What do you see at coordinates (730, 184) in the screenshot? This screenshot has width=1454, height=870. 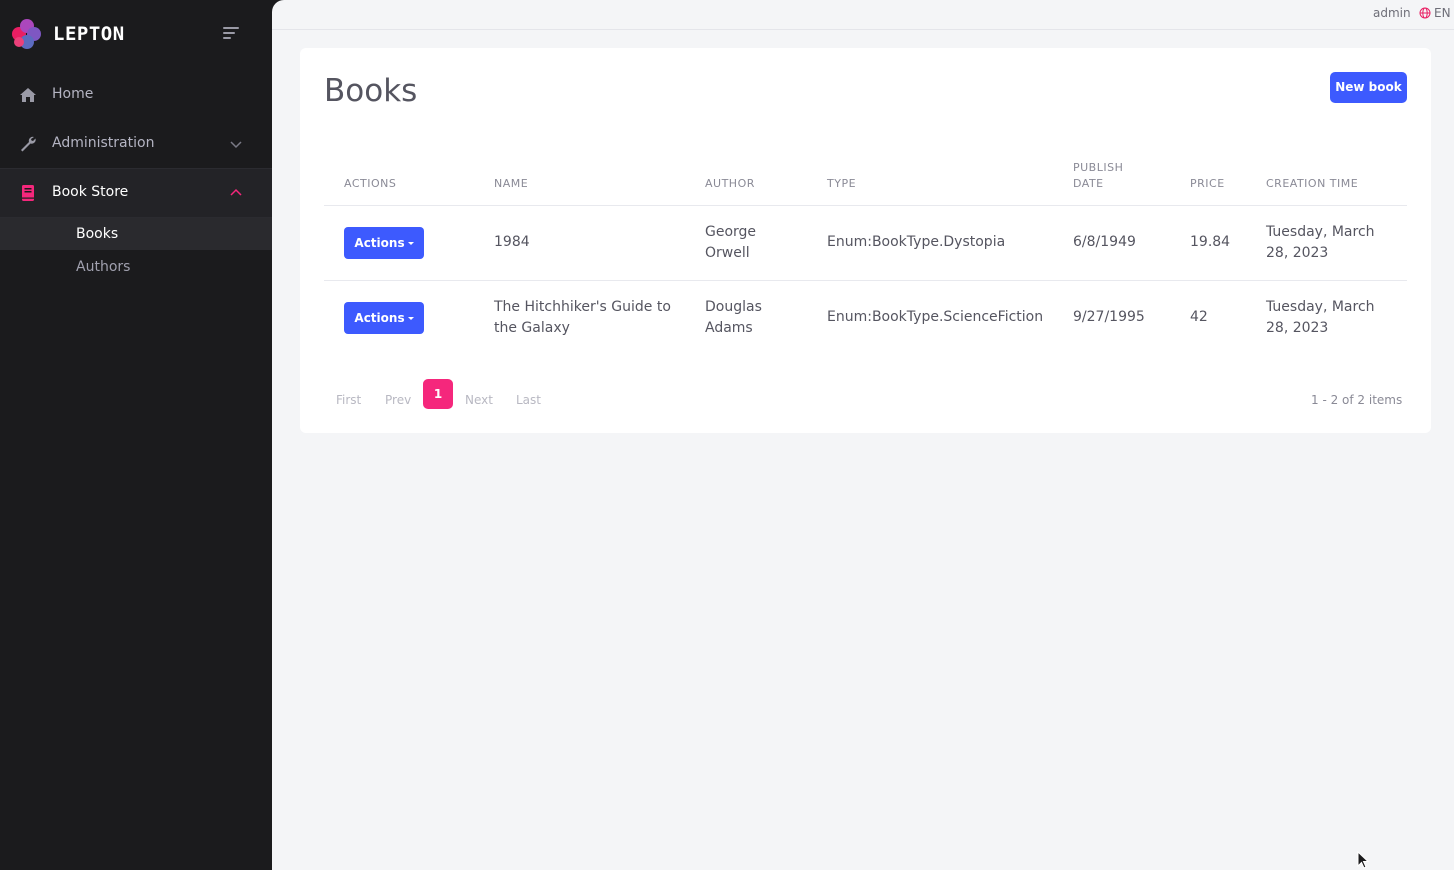 I see `column-header-author: AUTHOR` at bounding box center [730, 184].